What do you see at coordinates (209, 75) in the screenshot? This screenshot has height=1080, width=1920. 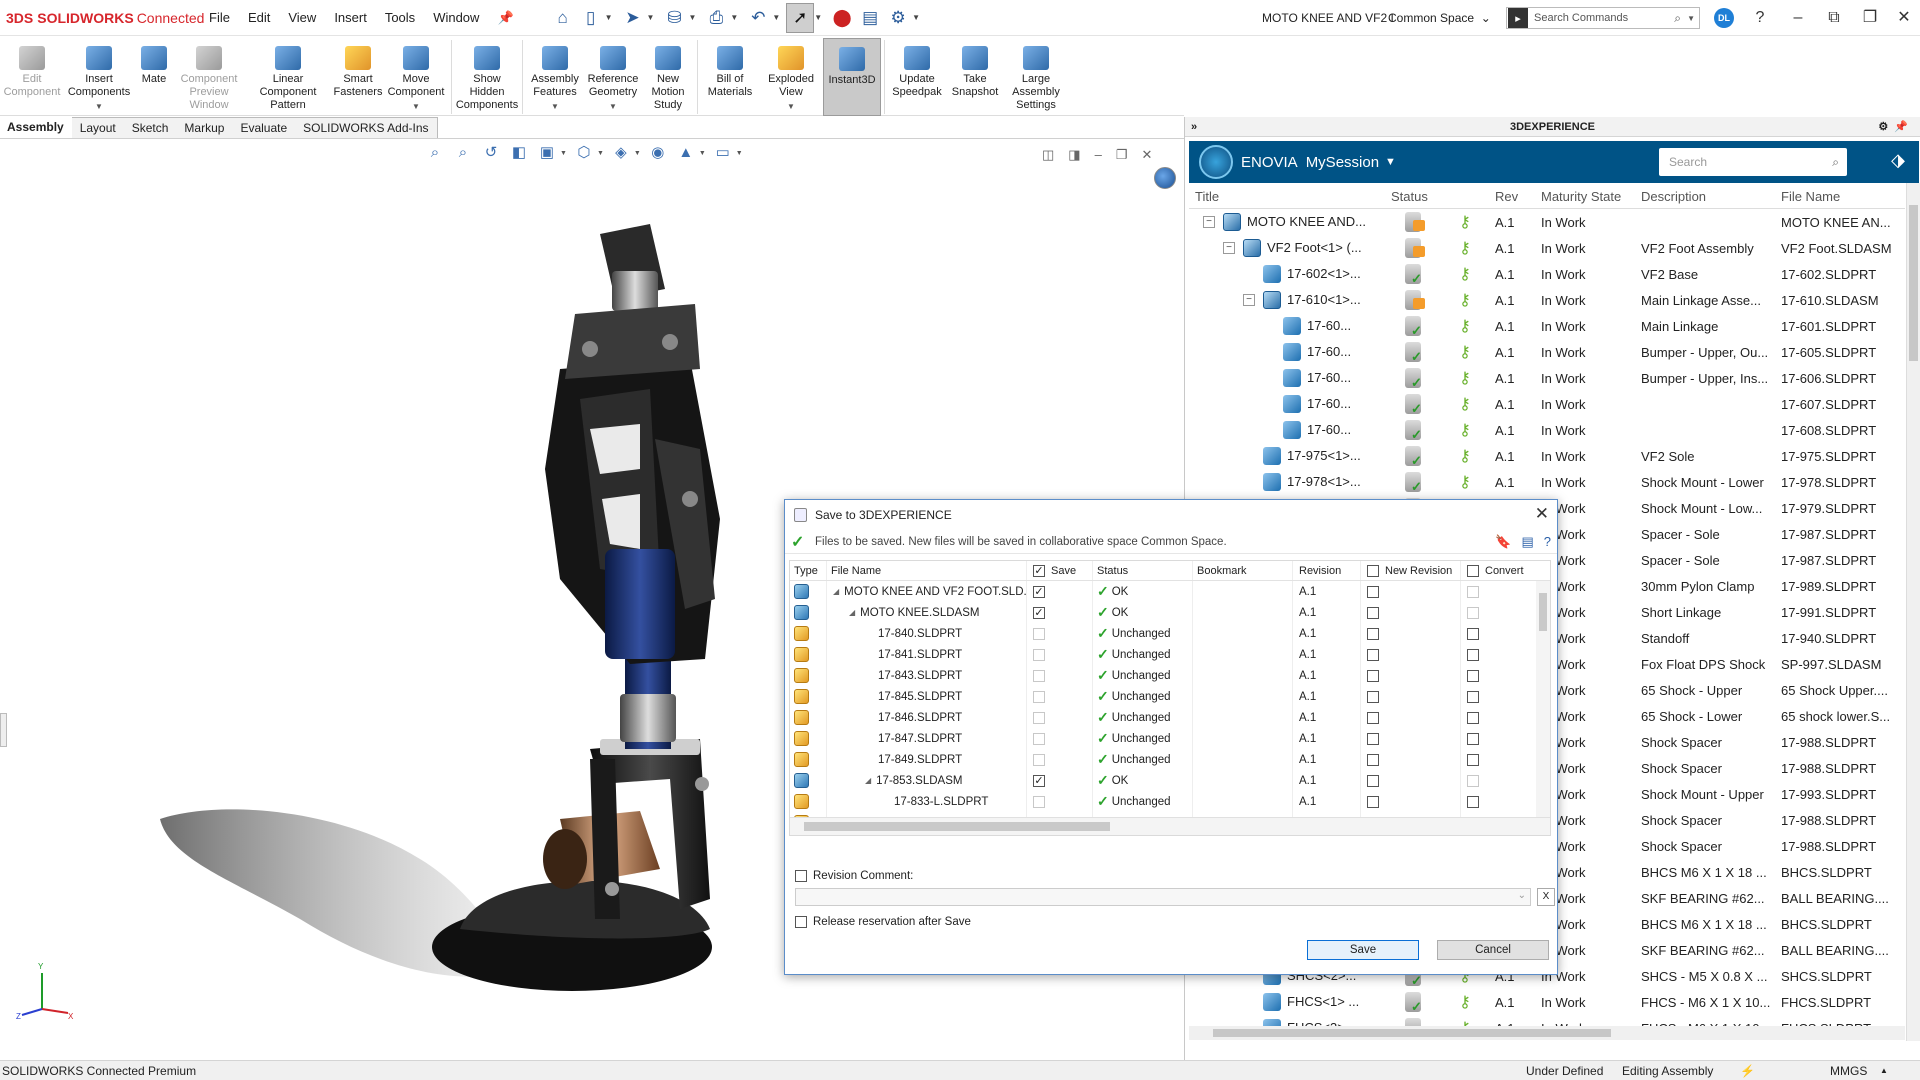 I see `component-preview-button: Component Preview Window` at bounding box center [209, 75].